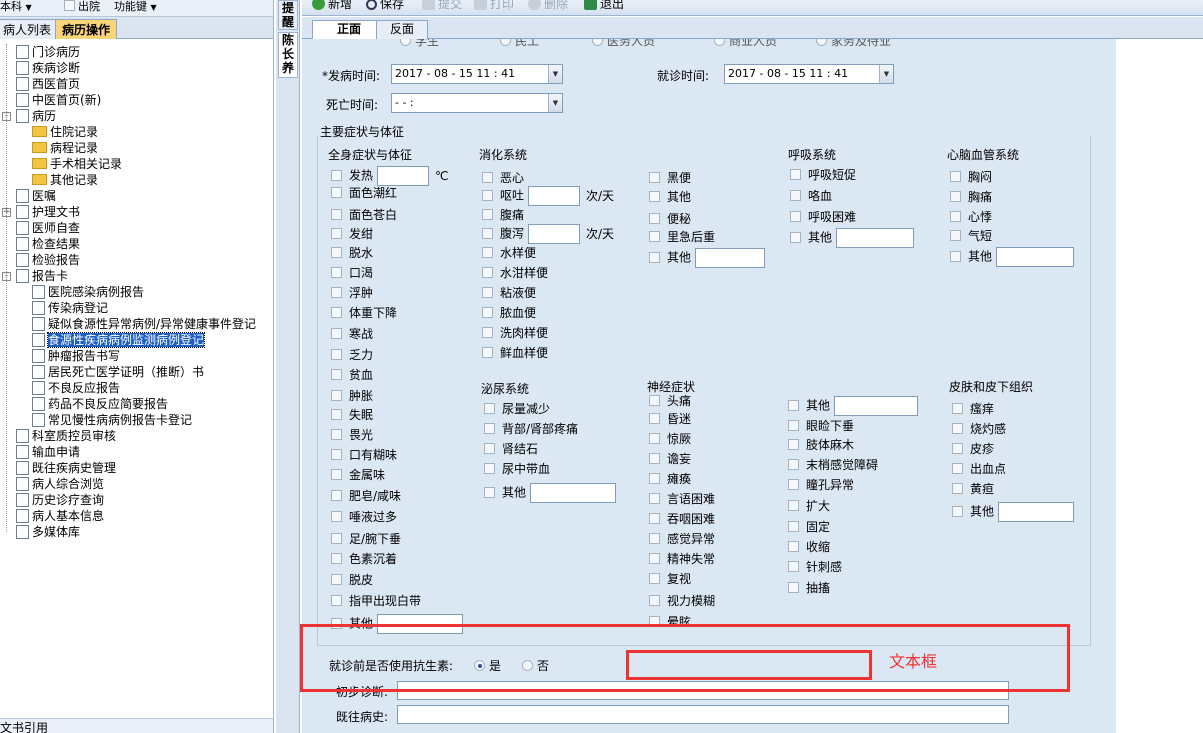 The width and height of the screenshot is (1203, 733). I want to click on symptom-g1-0: 发热 ℃, so click(390, 176).